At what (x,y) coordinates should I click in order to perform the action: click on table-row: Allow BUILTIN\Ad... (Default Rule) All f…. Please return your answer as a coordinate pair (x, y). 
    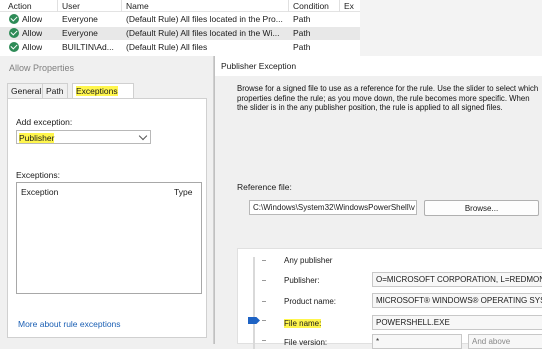
    Looking at the image, I should click on (180, 47).